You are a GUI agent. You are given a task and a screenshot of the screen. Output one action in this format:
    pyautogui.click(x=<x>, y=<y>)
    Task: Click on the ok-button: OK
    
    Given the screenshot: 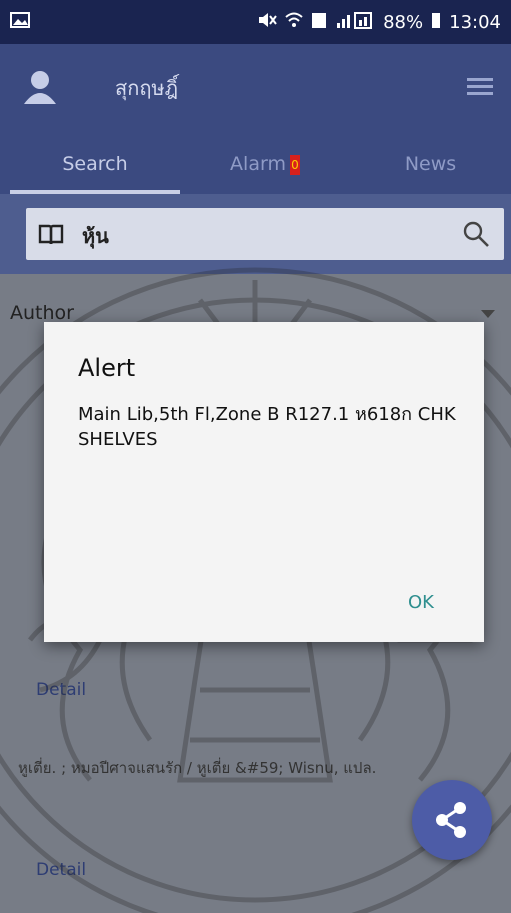 What is the action you would take?
    pyautogui.click(x=421, y=602)
    